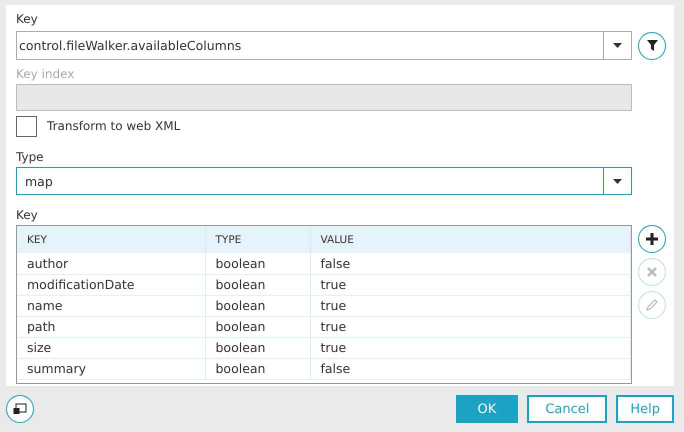 This screenshot has height=432, width=684. I want to click on checkbox-label: Transform to web XML, so click(113, 126).